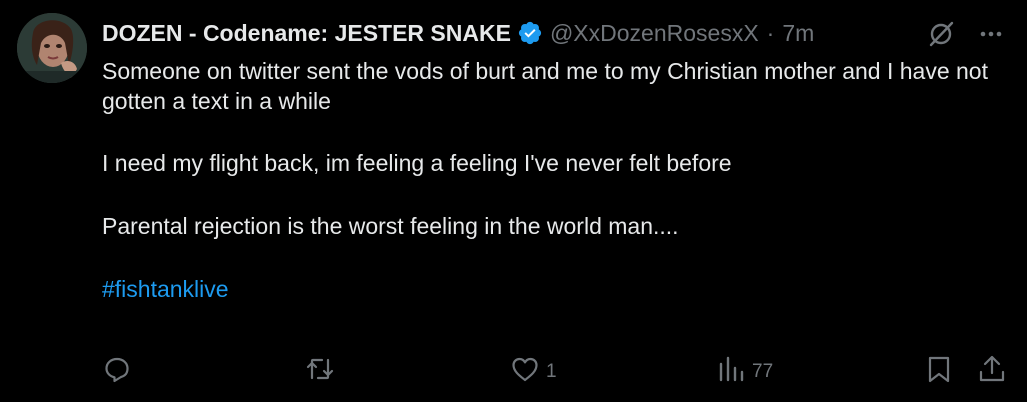 Image resolution: width=1027 pixels, height=402 pixels. What do you see at coordinates (52, 48) in the screenshot?
I see `avatar` at bounding box center [52, 48].